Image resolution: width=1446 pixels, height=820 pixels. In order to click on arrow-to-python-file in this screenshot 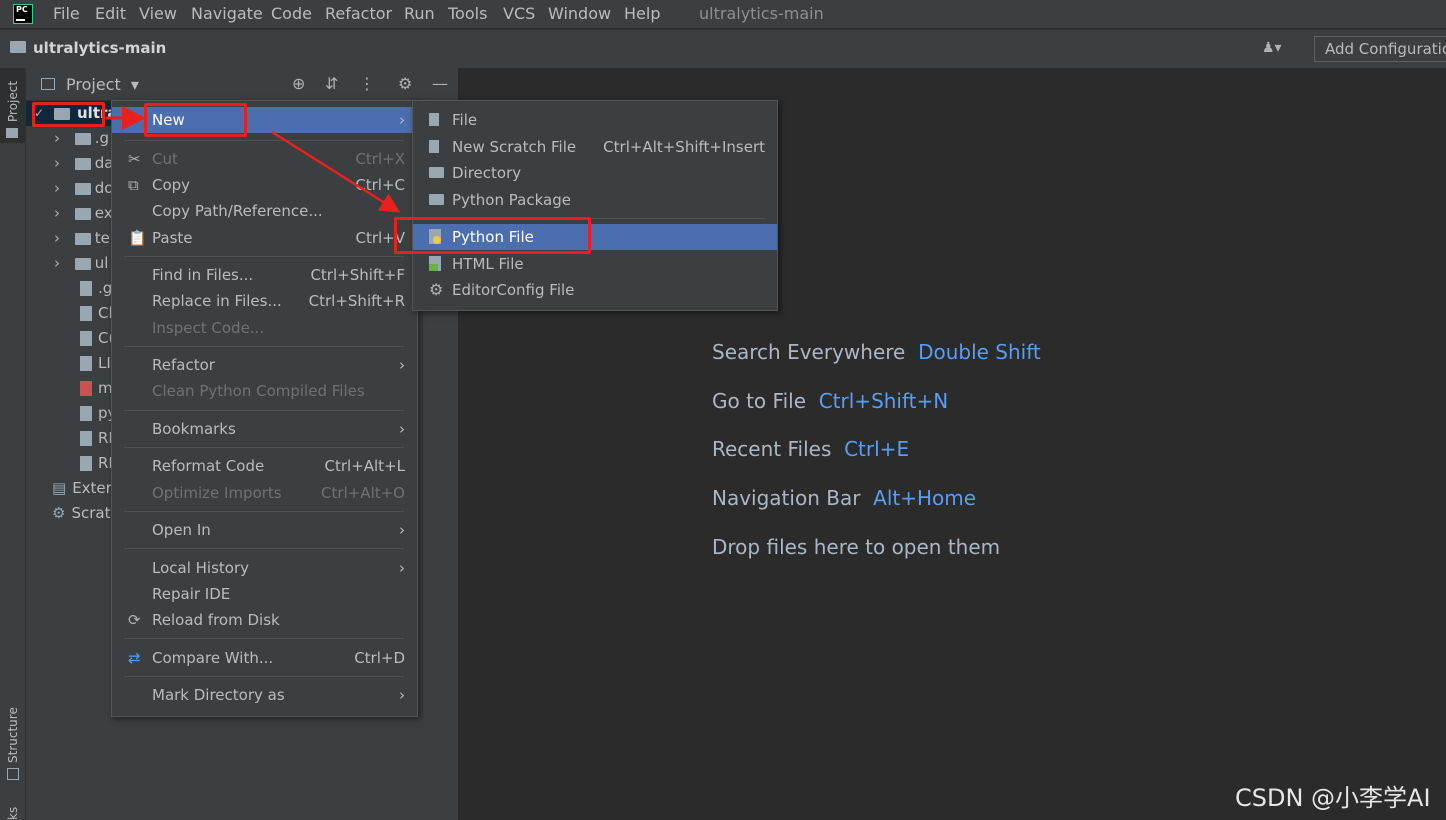, I will do `click(336, 171)`.